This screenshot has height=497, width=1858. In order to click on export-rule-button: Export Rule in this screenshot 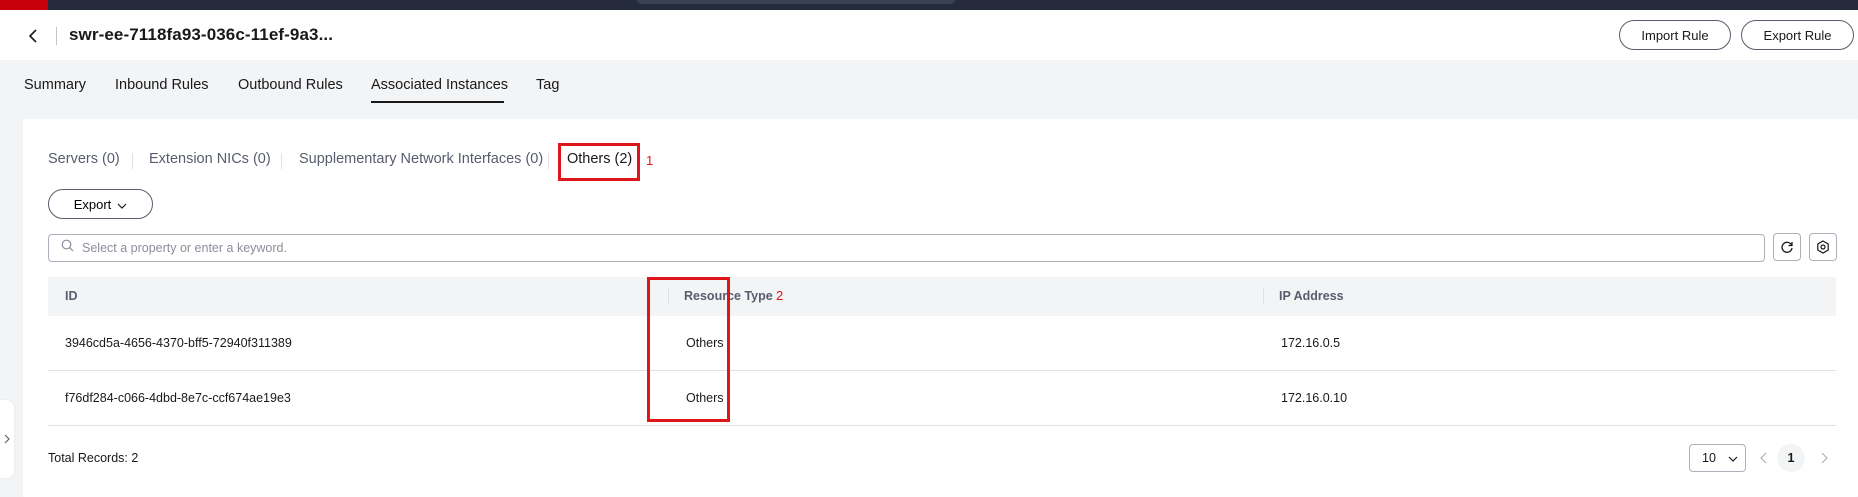, I will do `click(1797, 35)`.